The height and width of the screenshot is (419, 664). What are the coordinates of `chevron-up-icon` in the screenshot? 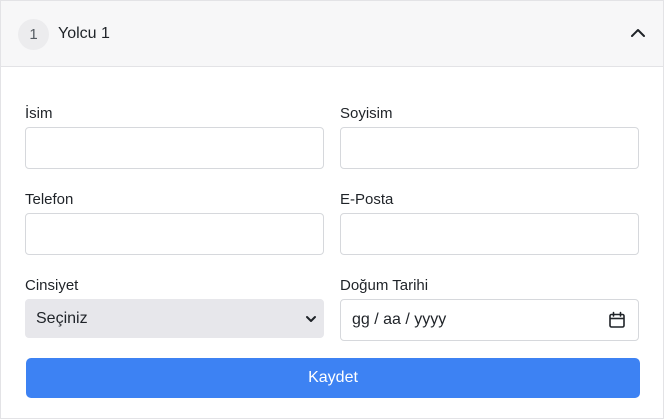 It's located at (638, 33).